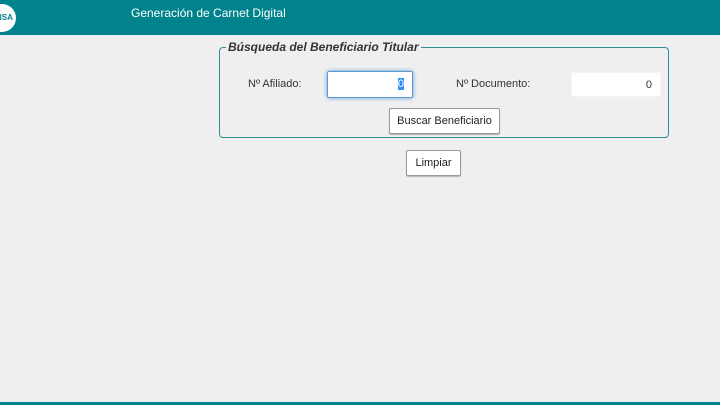 The height and width of the screenshot is (405, 720). I want to click on clear-button: Limpiar, so click(433, 163).